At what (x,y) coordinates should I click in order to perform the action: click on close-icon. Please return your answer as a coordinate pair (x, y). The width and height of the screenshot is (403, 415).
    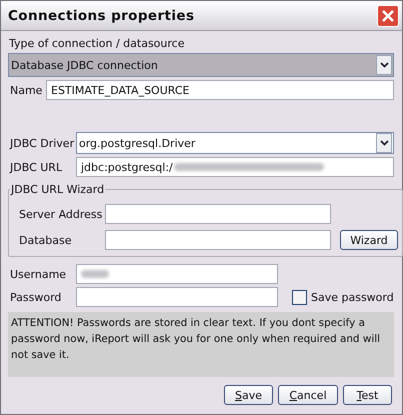
    Looking at the image, I should click on (388, 15).